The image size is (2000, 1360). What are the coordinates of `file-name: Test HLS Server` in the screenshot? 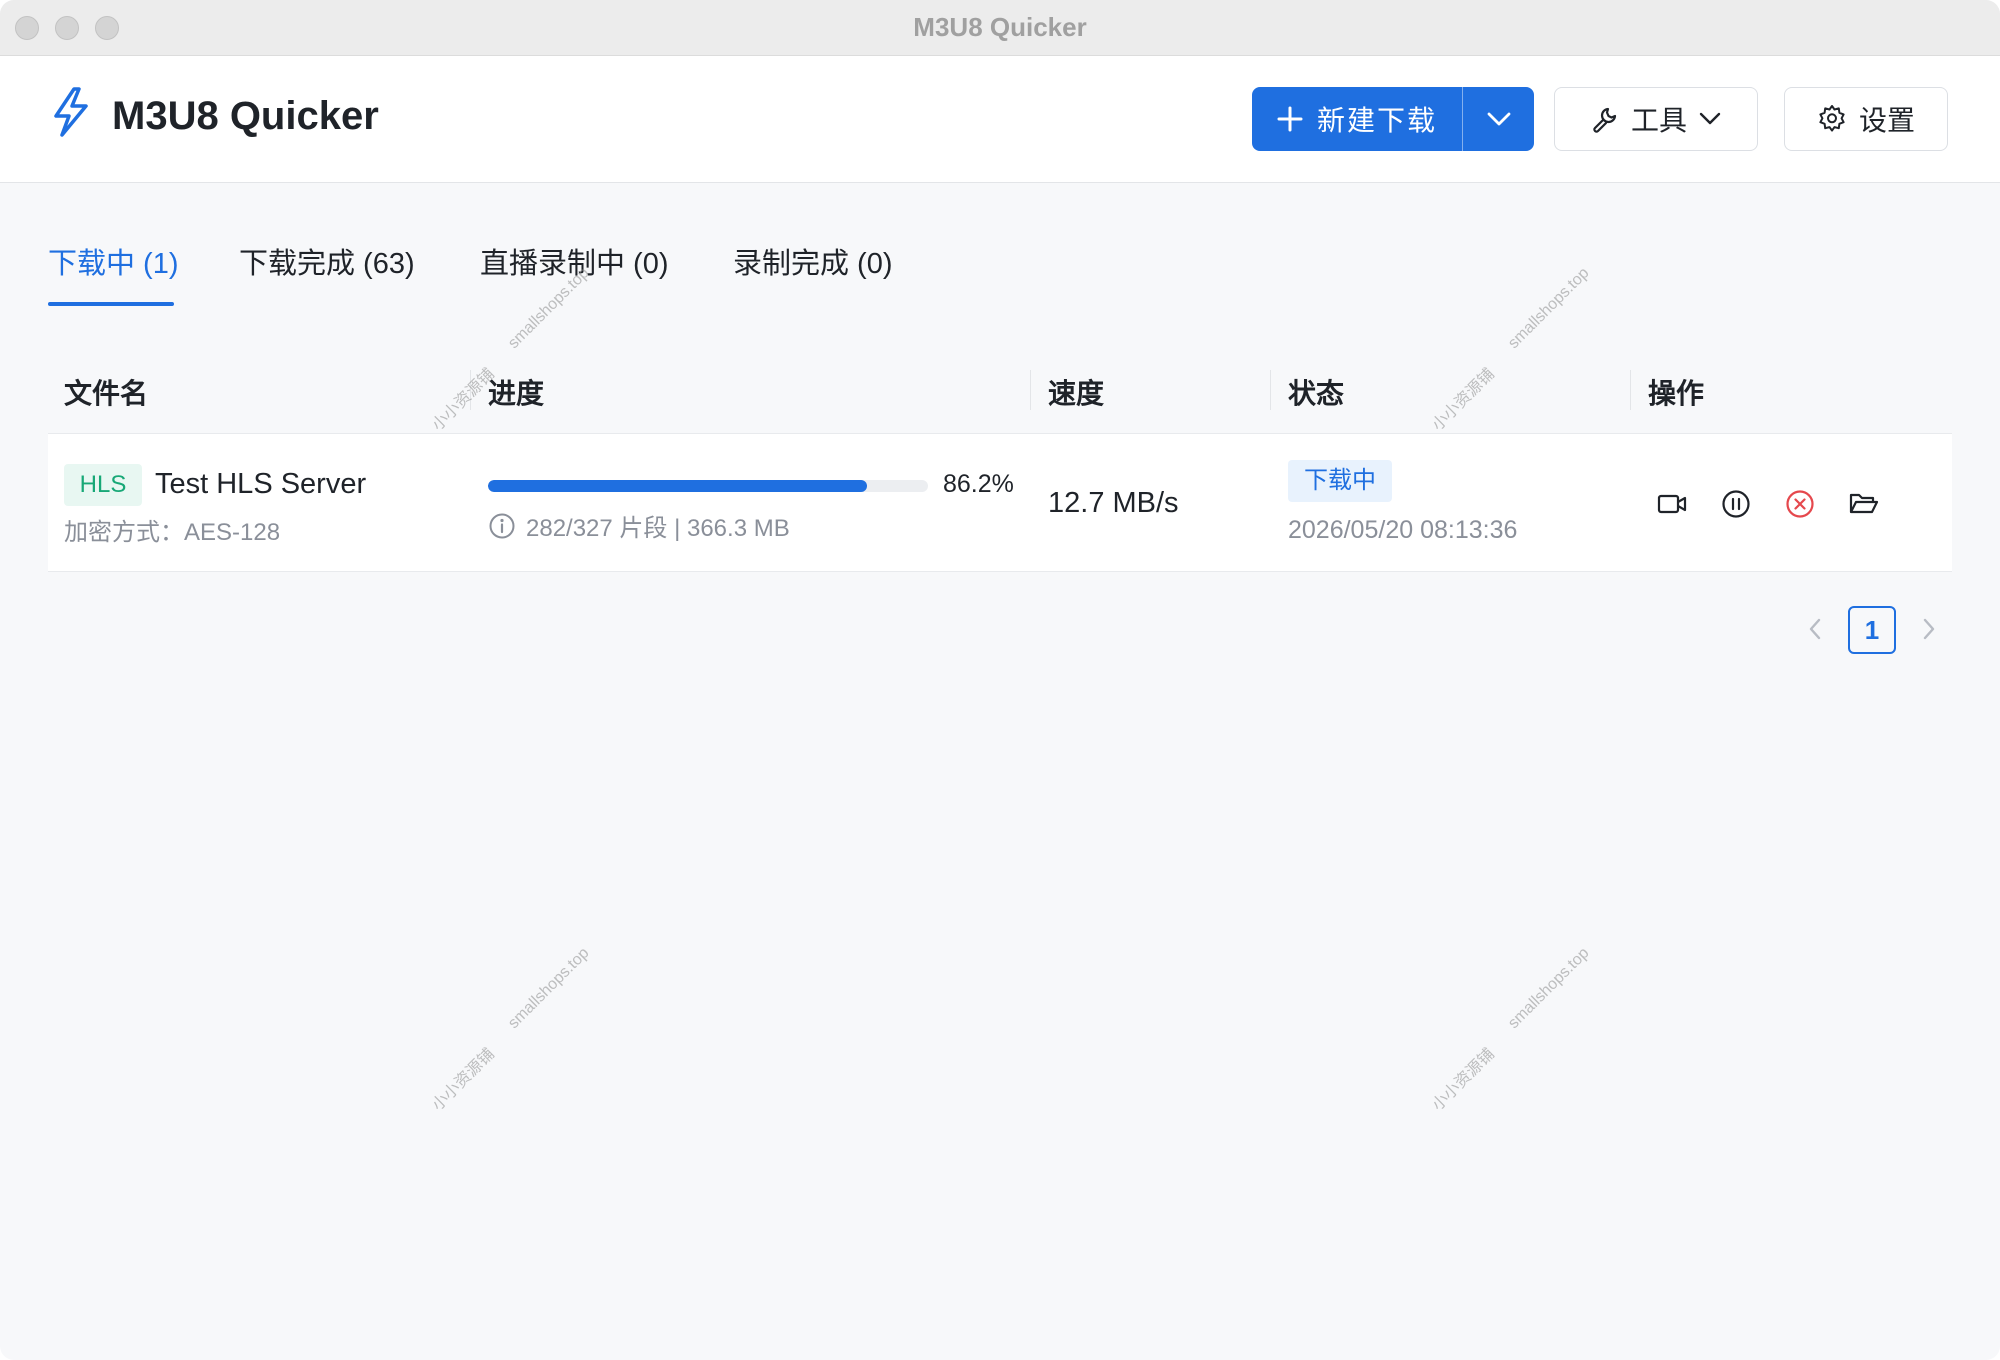 It's located at (261, 484).